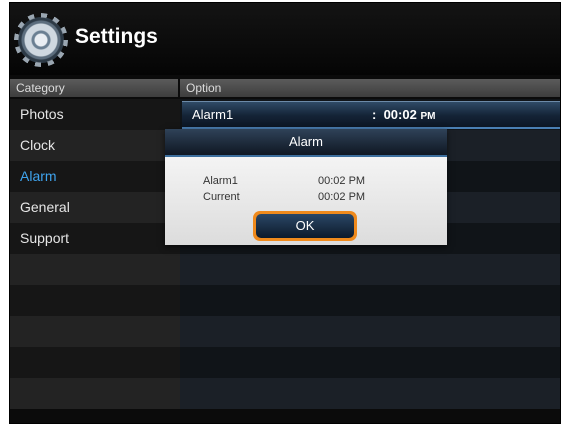 The height and width of the screenshot is (428, 570). Describe the element at coordinates (95, 207) in the screenshot. I see `category-general: General` at that location.